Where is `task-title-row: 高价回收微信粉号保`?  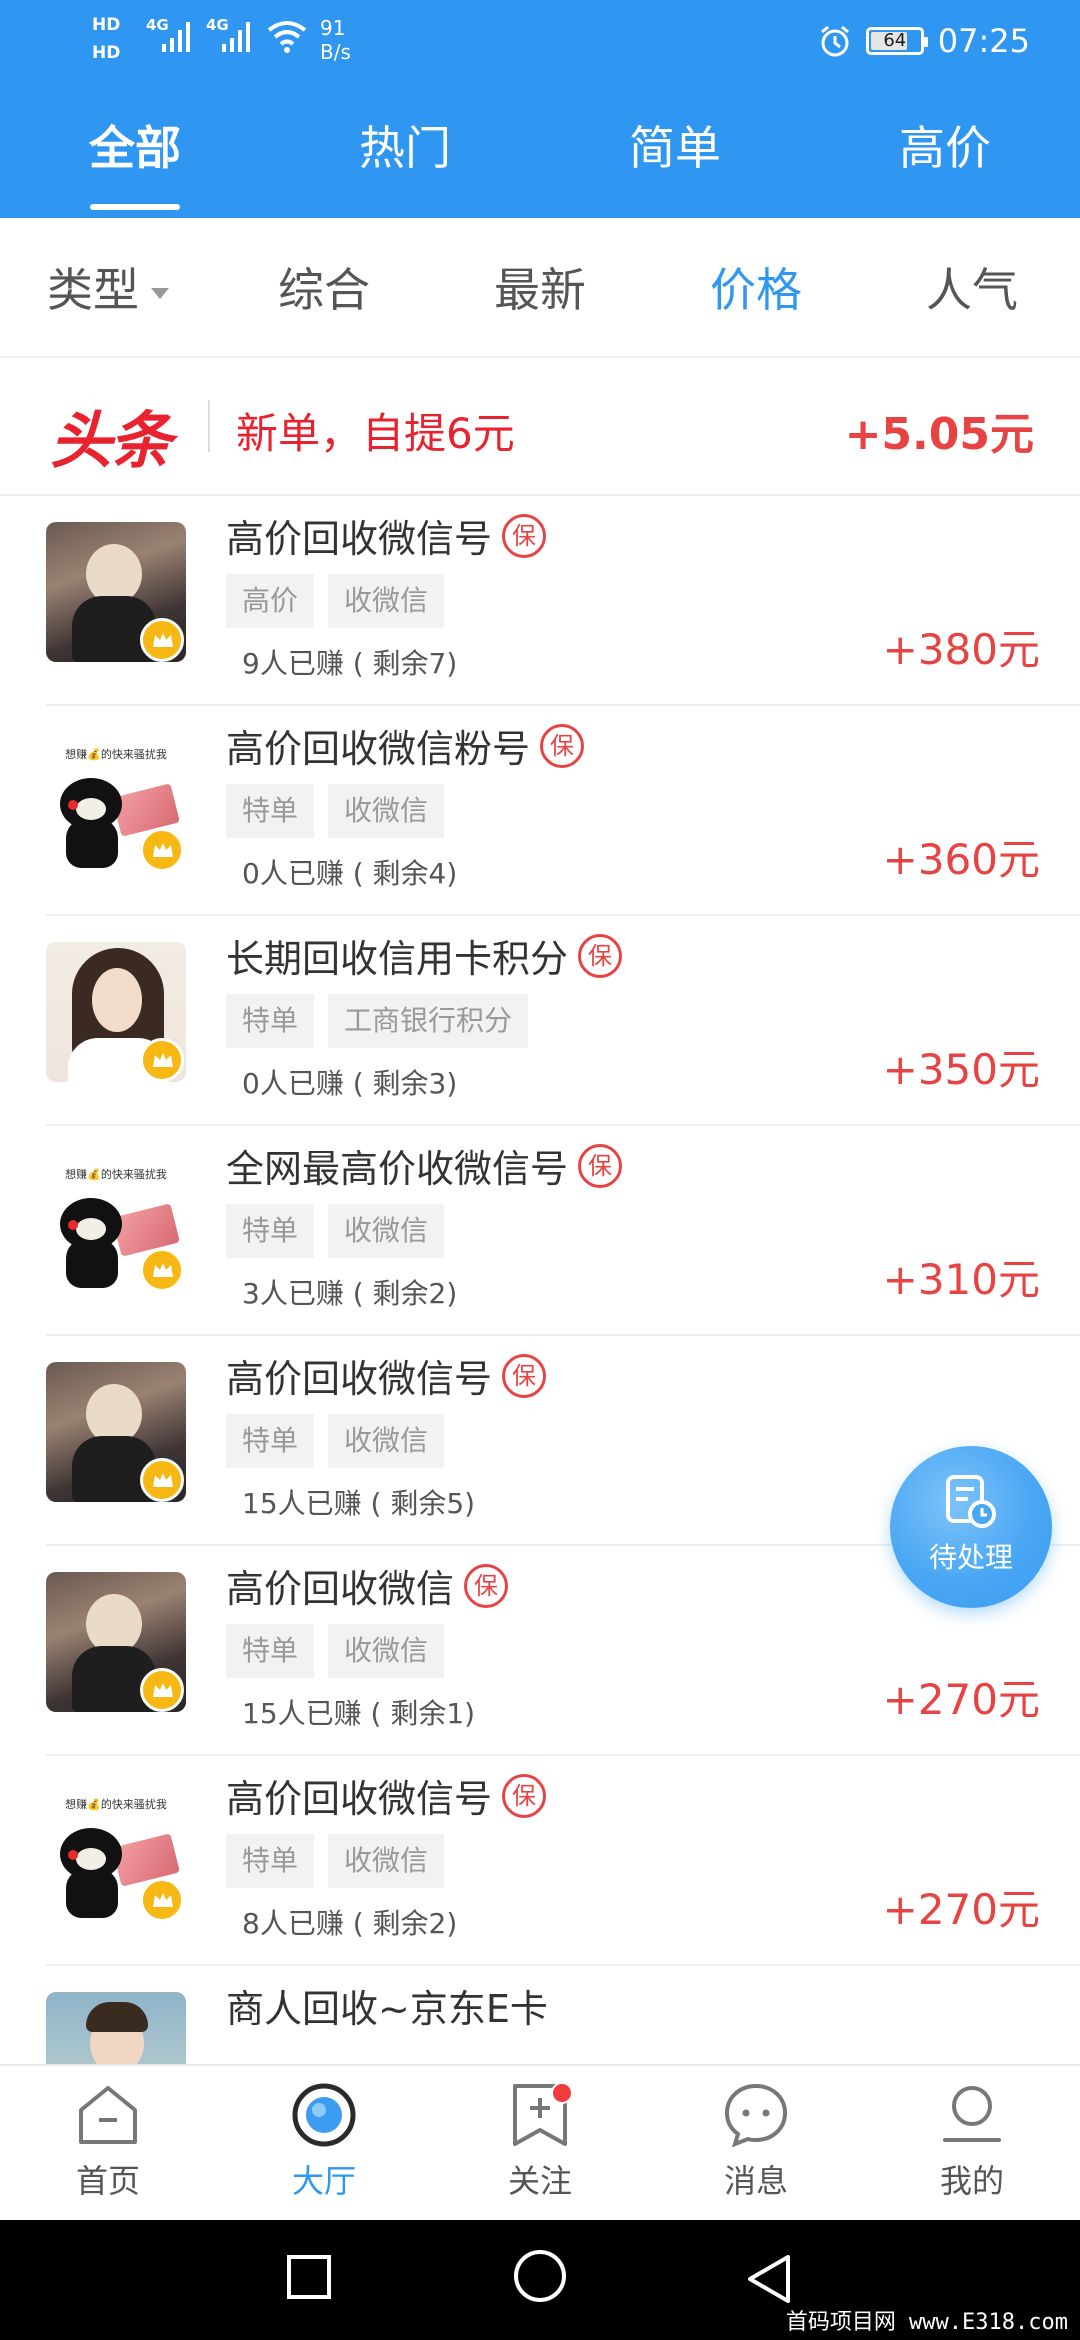
task-title-row: 高价回收微信粉号保 is located at coordinates (405, 745).